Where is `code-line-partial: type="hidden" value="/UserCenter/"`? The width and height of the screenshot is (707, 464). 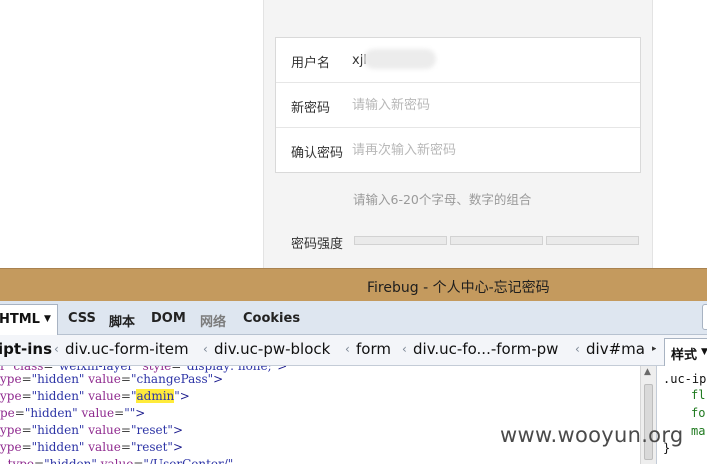
code-line-partial: type="hidden" value="/UserCenter/" is located at coordinates (117, 460).